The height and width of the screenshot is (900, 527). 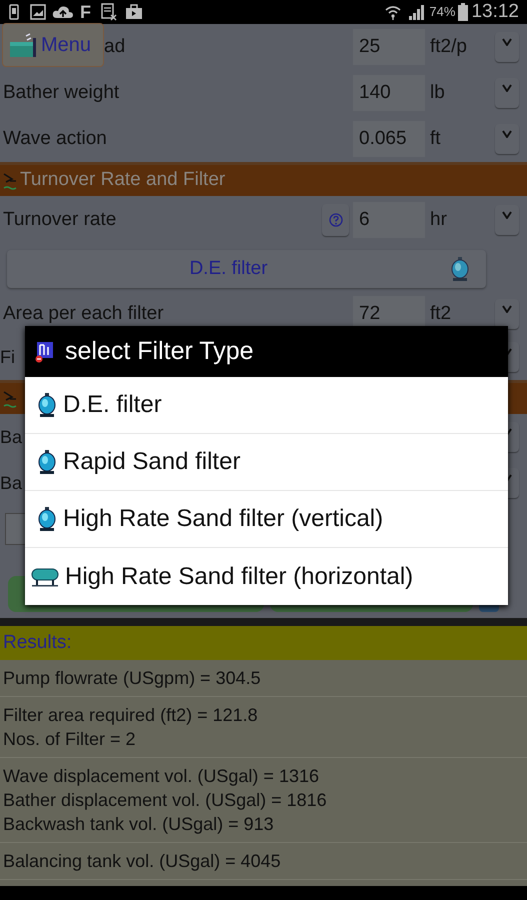 I want to click on result-line: Pump flowrate (USgpm) = 304.5, so click(x=132, y=678).